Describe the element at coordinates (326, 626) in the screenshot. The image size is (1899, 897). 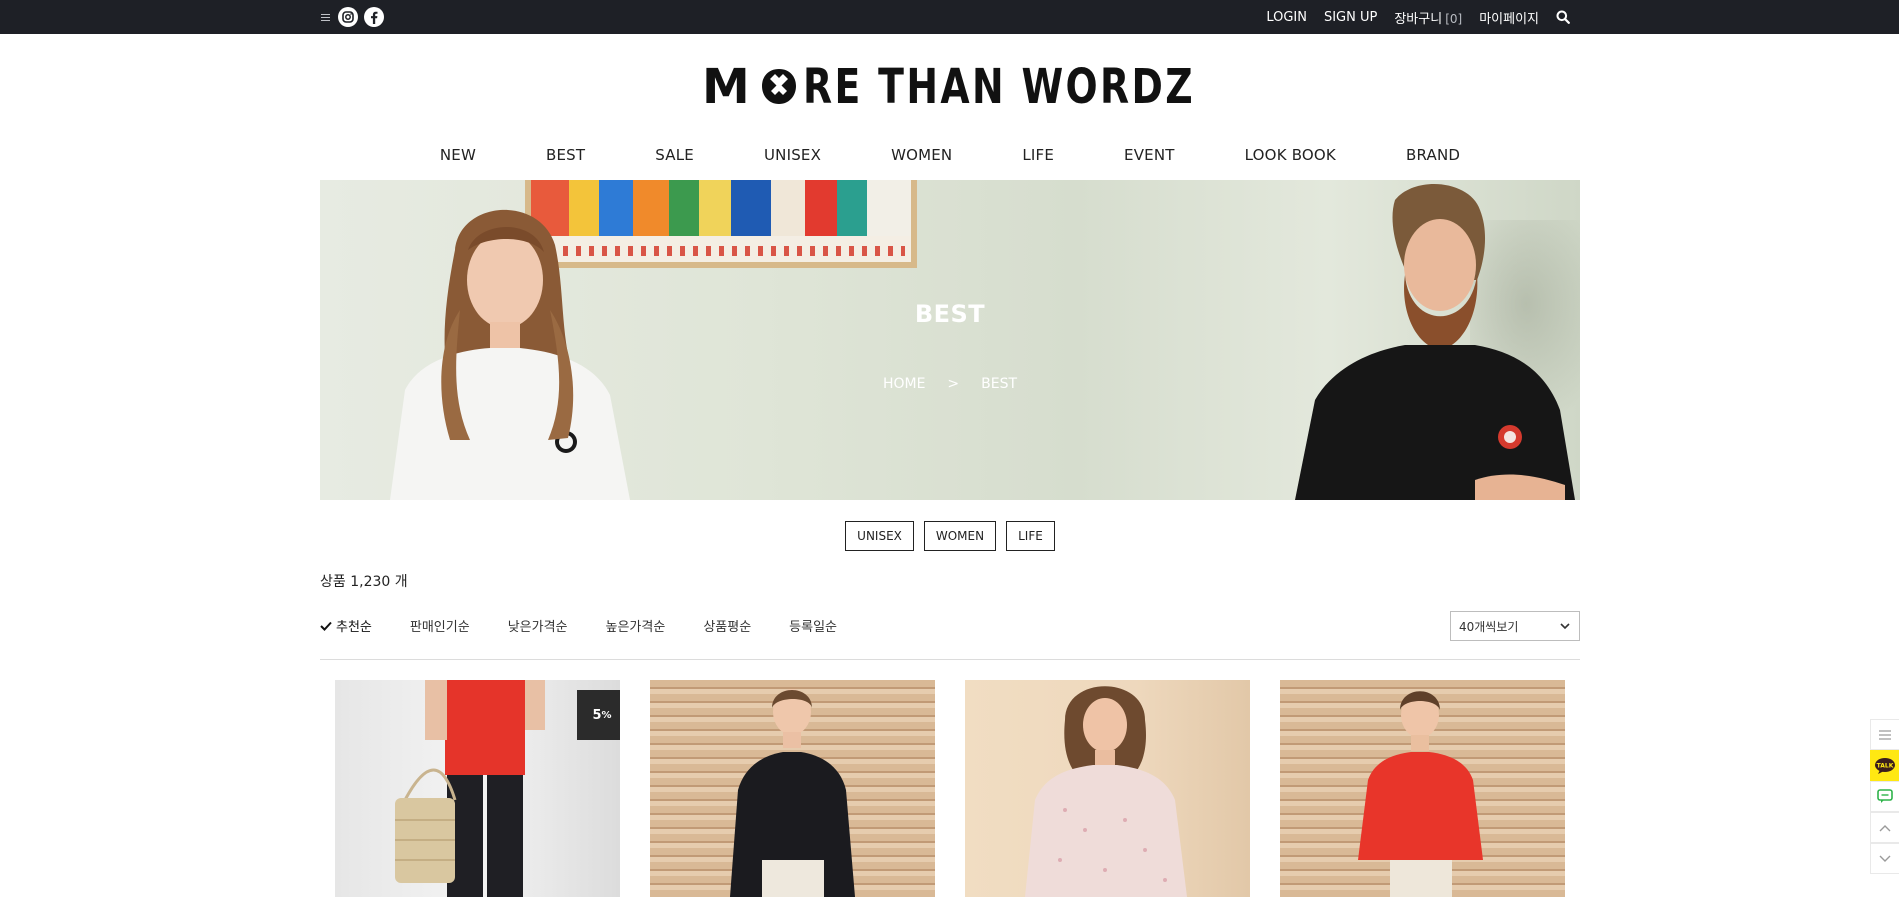
I see `checkmark-icon` at that location.